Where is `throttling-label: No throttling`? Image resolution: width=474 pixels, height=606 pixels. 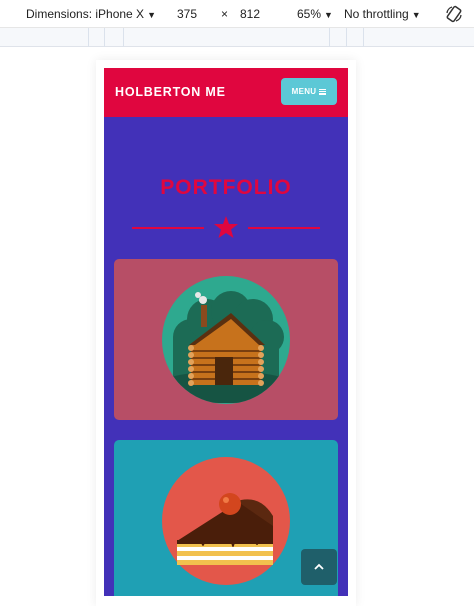
throttling-label: No throttling is located at coordinates (376, 14).